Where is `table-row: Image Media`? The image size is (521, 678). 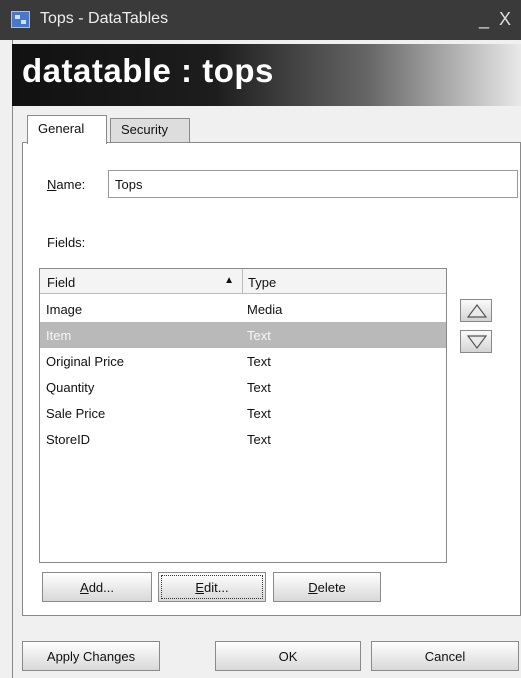
table-row: Image Media is located at coordinates (243, 309).